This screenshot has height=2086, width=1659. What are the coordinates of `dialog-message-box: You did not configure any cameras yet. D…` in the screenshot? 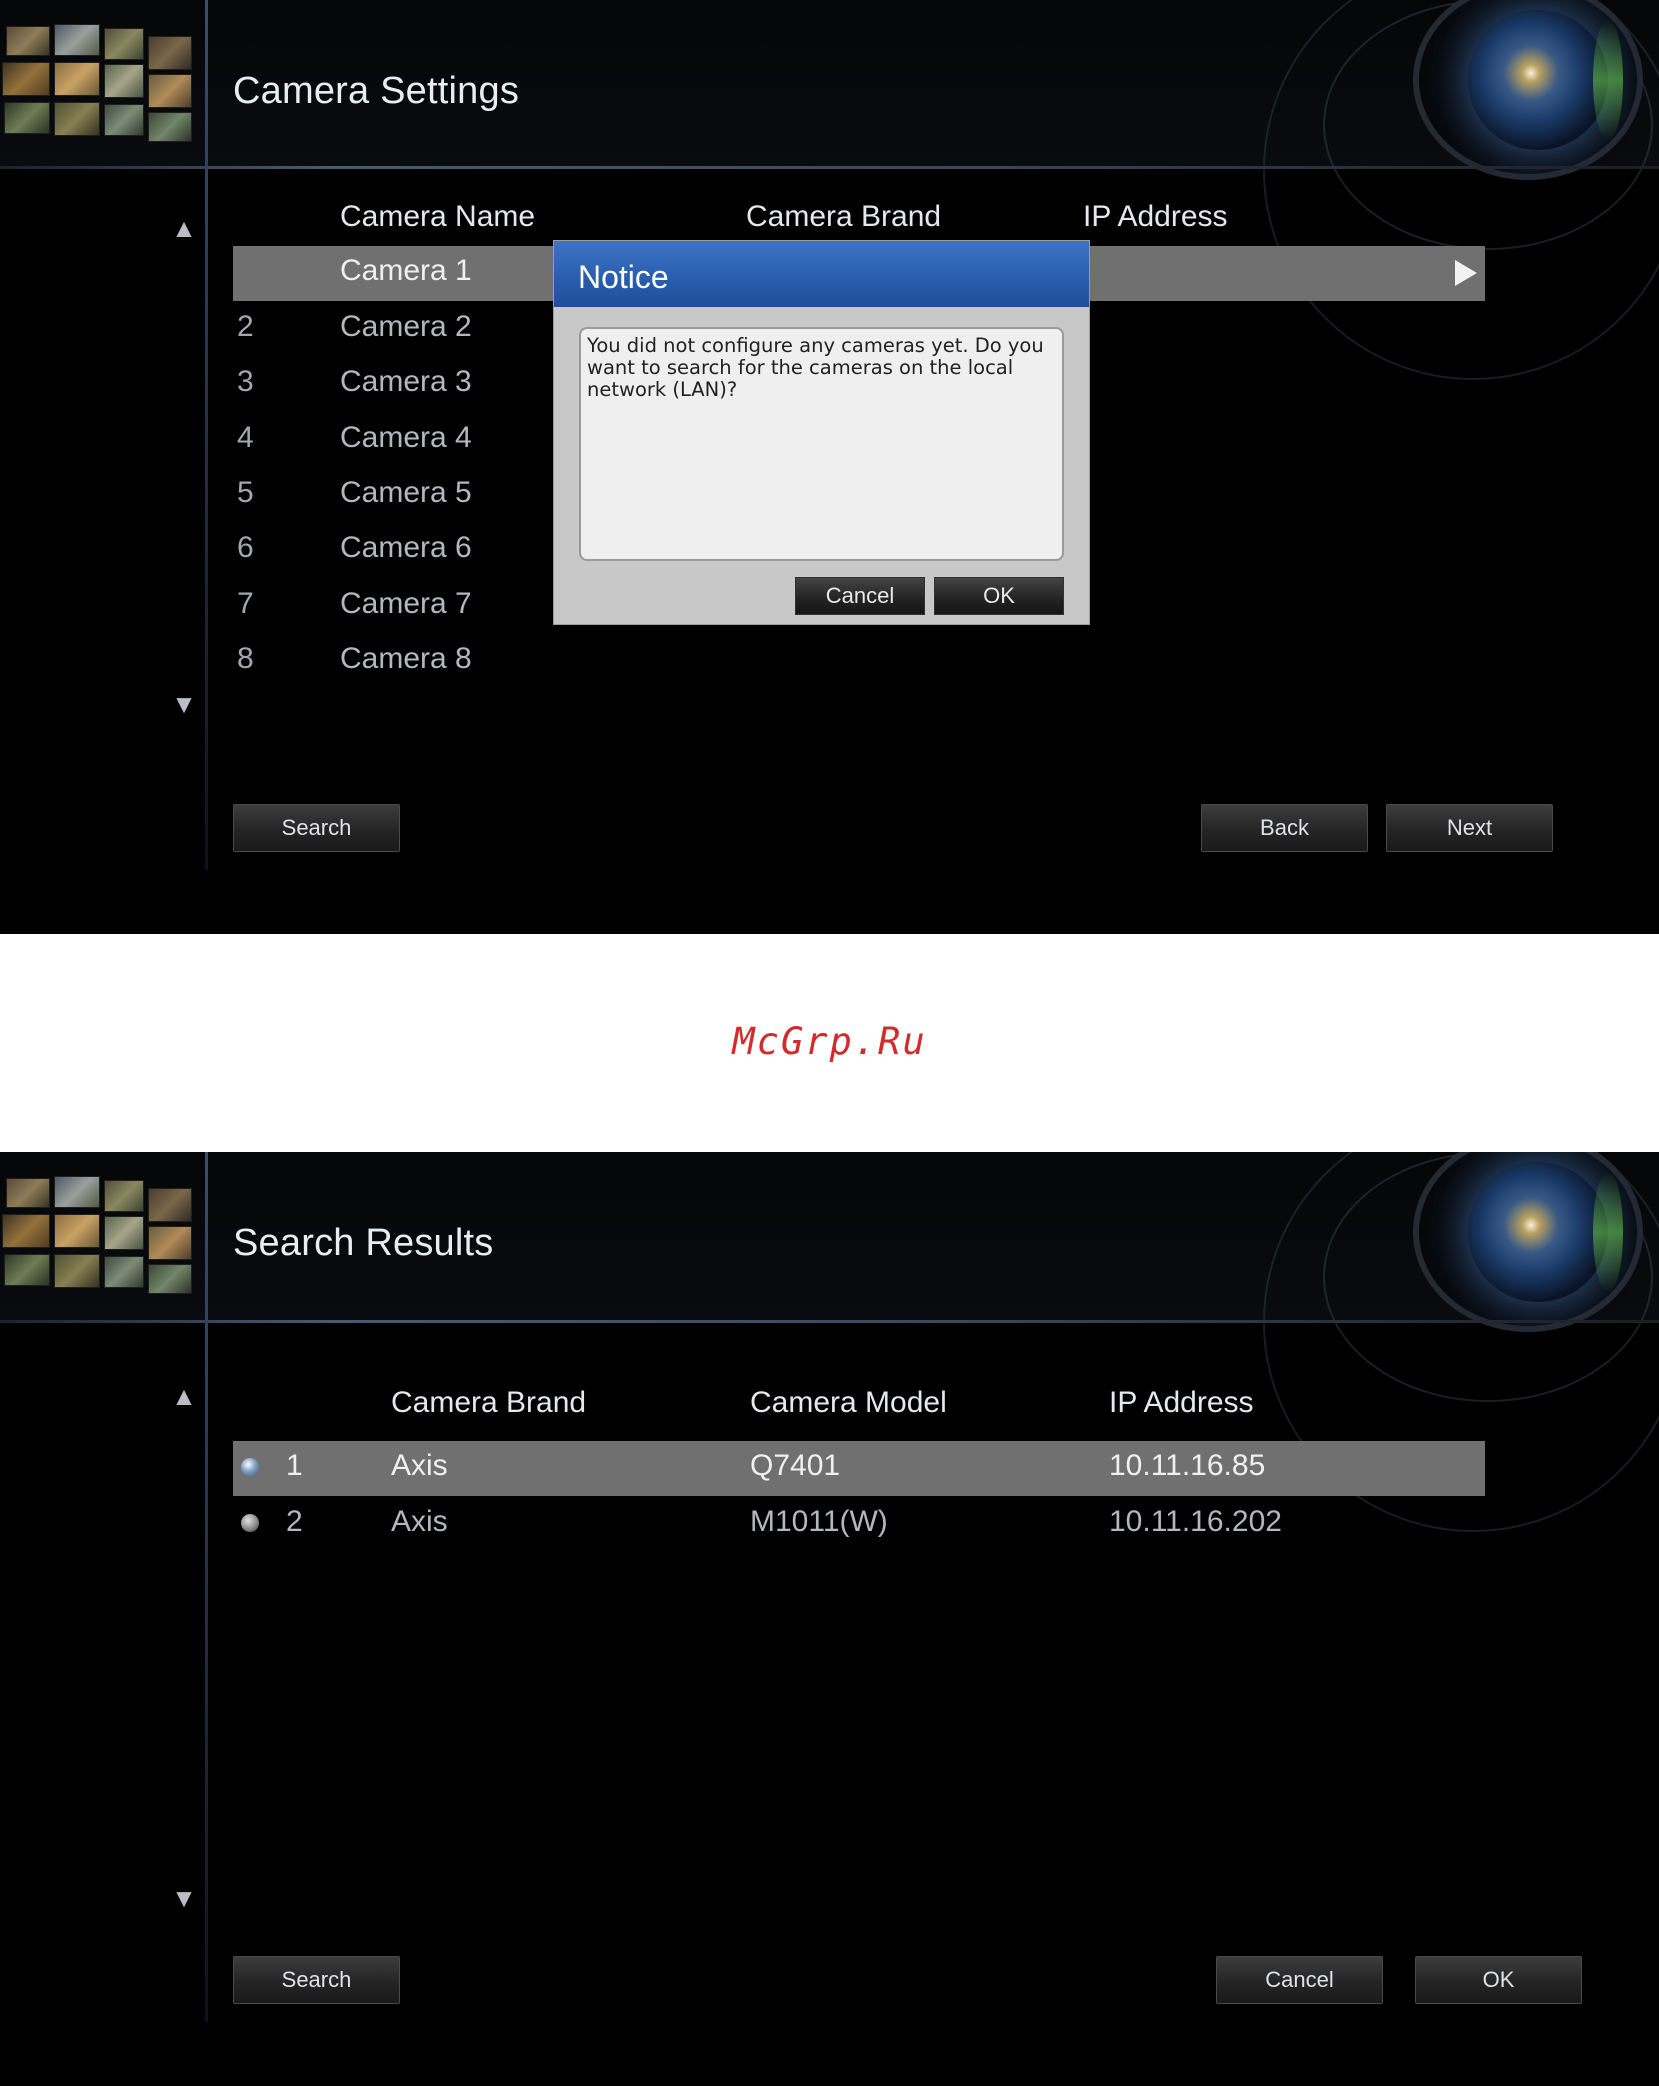 It's located at (821, 444).